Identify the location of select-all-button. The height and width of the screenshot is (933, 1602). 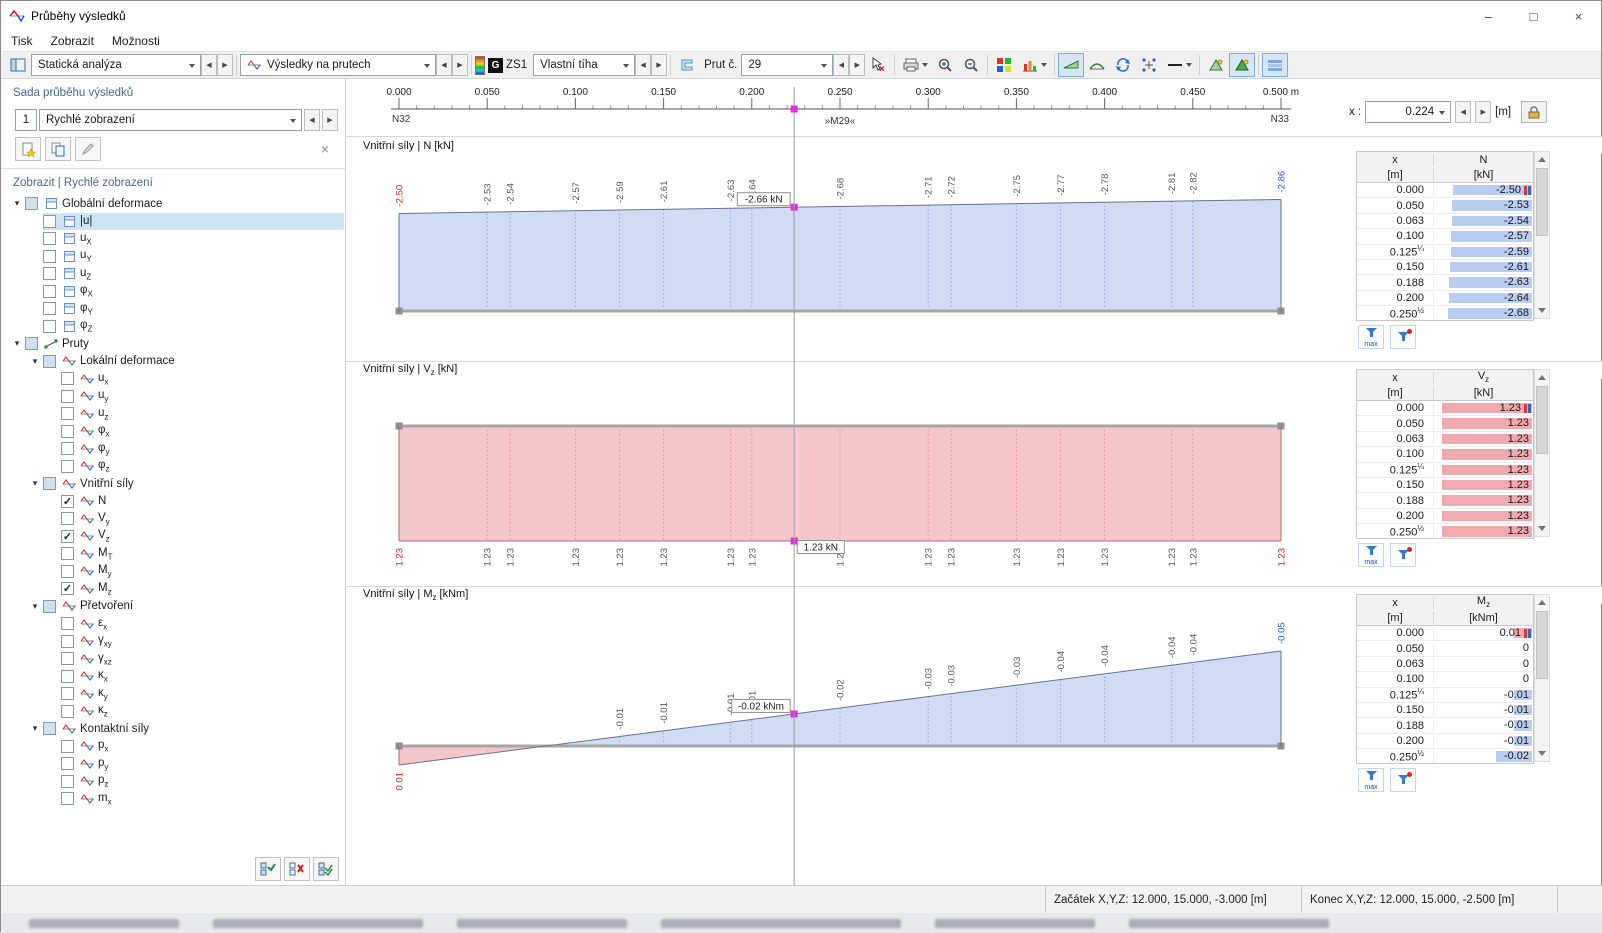
(268, 869).